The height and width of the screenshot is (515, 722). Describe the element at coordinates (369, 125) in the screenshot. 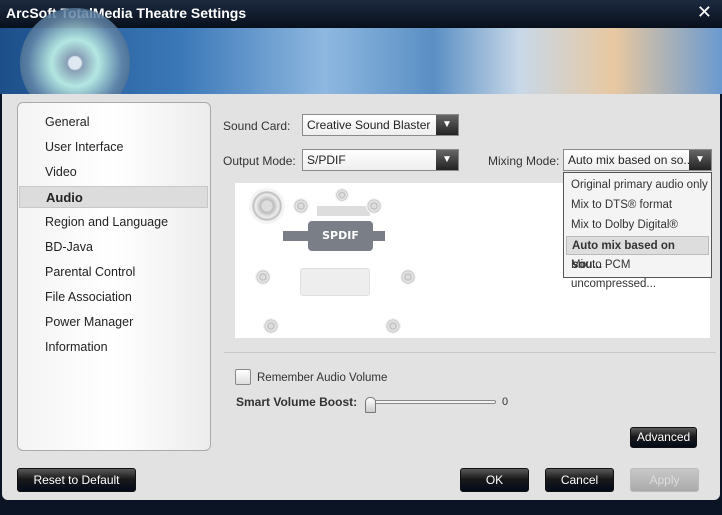

I see `sound-card-value: Creative Sound Blaster` at that location.